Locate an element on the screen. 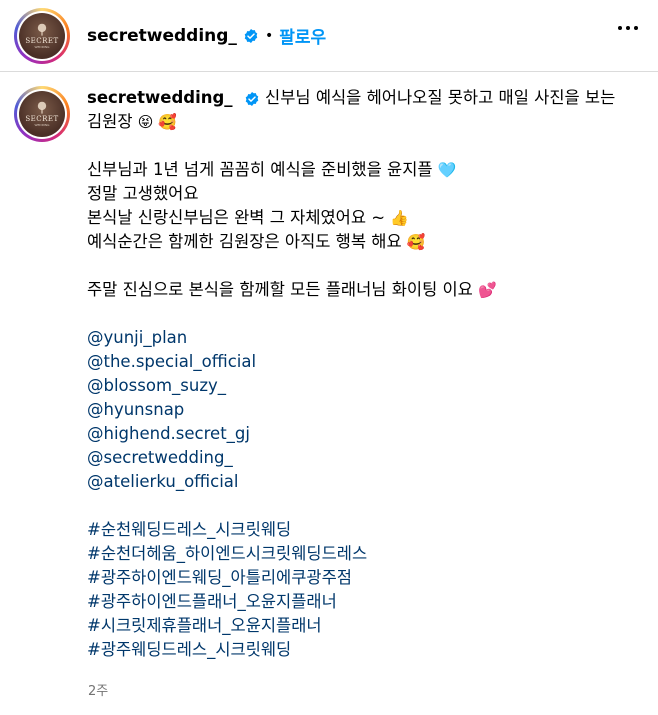 This screenshot has height=715, width=658. more-horizontal-icon is located at coordinates (628, 28).